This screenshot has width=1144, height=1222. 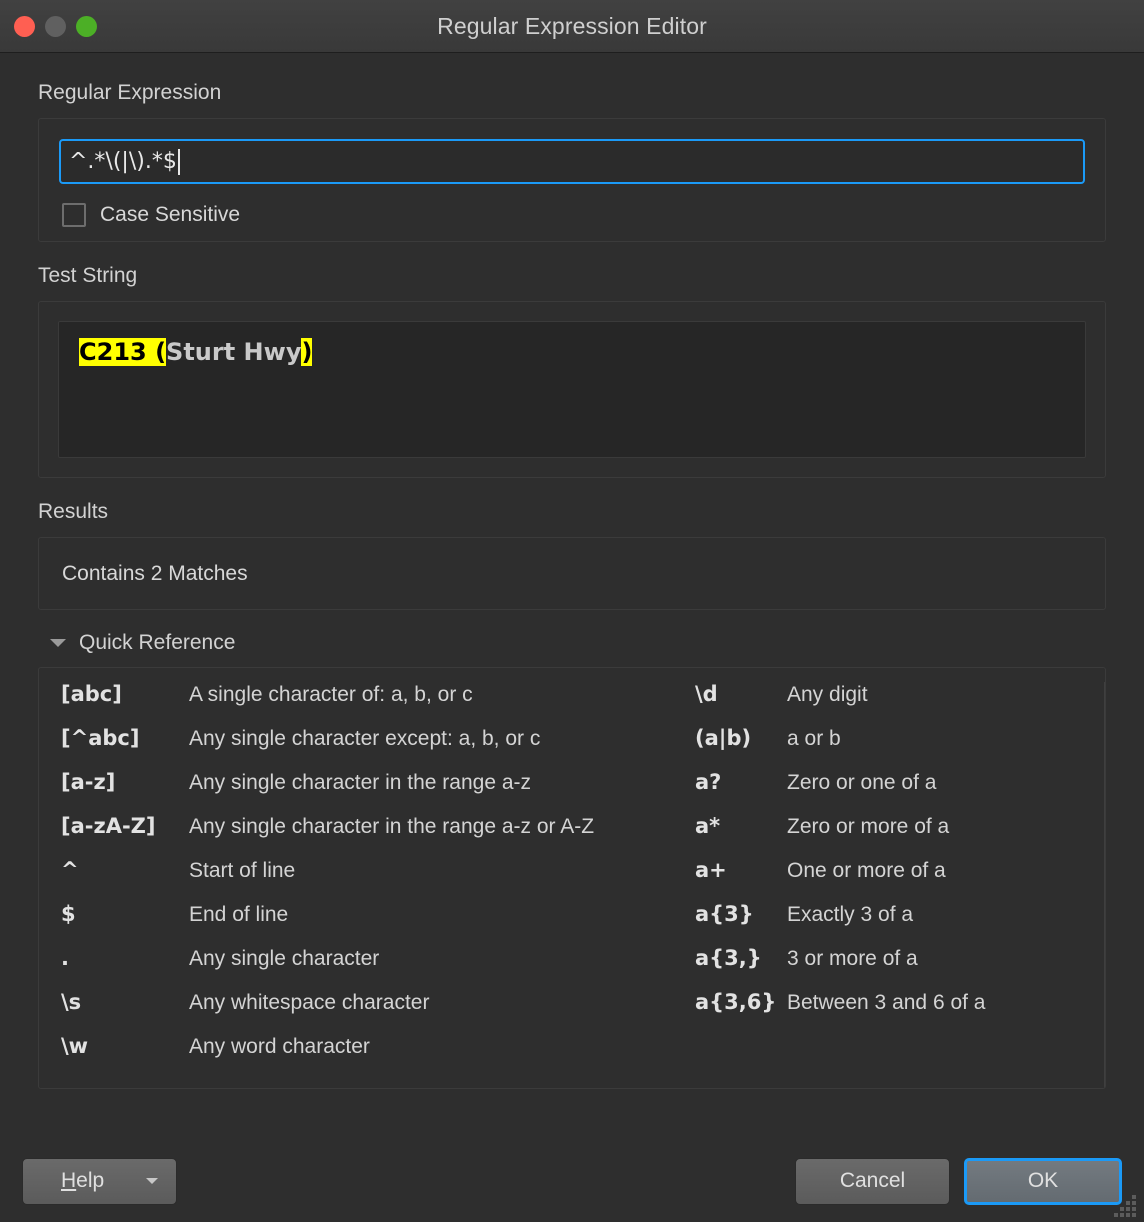 What do you see at coordinates (71, 1002) in the screenshot?
I see `qr-pattern: \s` at bounding box center [71, 1002].